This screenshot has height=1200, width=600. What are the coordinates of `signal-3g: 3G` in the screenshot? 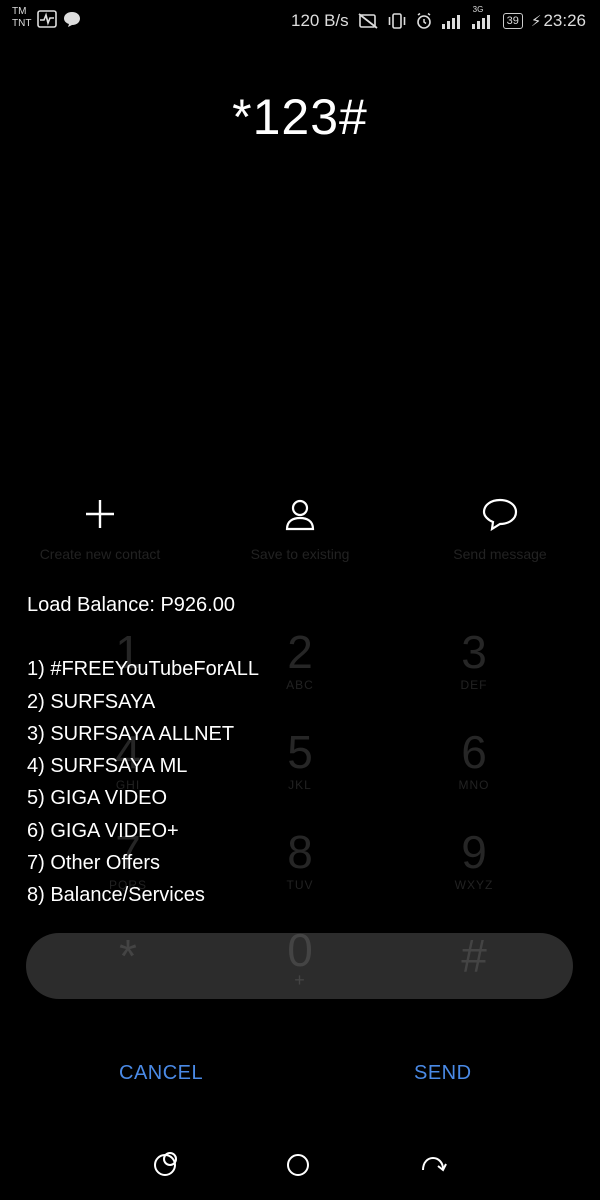 It's located at (483, 17).